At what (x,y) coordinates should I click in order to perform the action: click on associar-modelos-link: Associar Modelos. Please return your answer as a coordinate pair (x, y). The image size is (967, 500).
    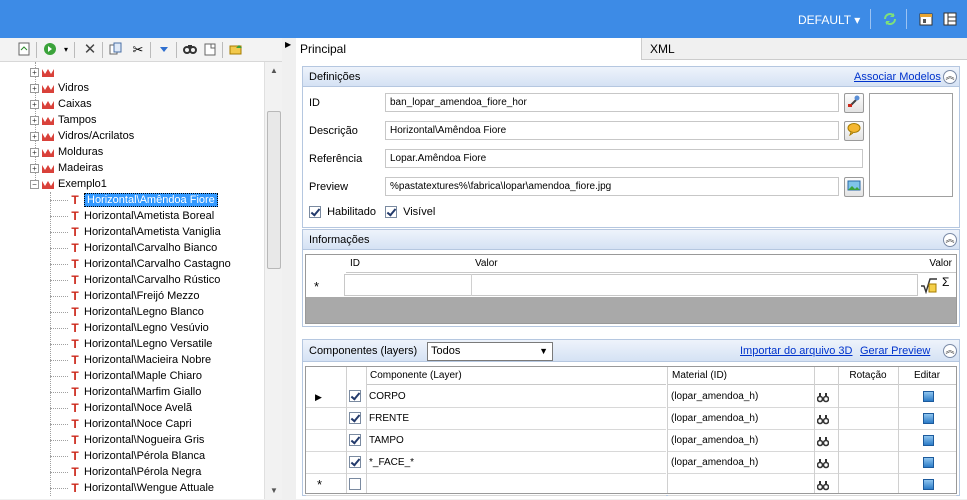
    Looking at the image, I should click on (897, 77).